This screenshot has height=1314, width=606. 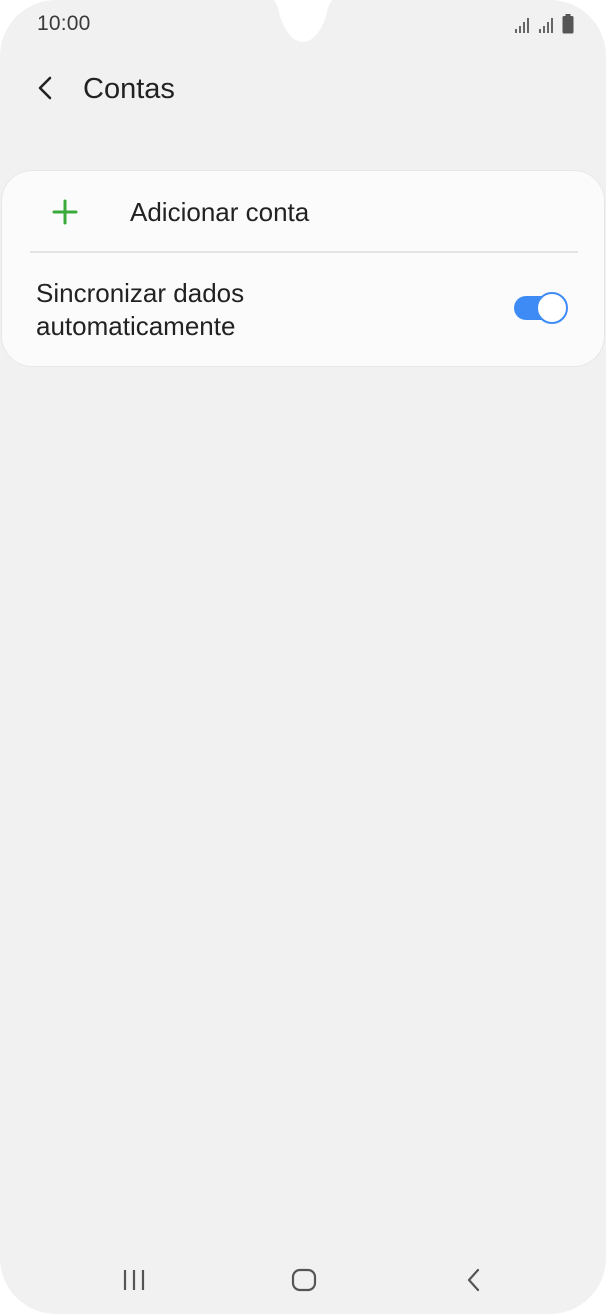 I want to click on status-icons, so click(x=544, y=23).